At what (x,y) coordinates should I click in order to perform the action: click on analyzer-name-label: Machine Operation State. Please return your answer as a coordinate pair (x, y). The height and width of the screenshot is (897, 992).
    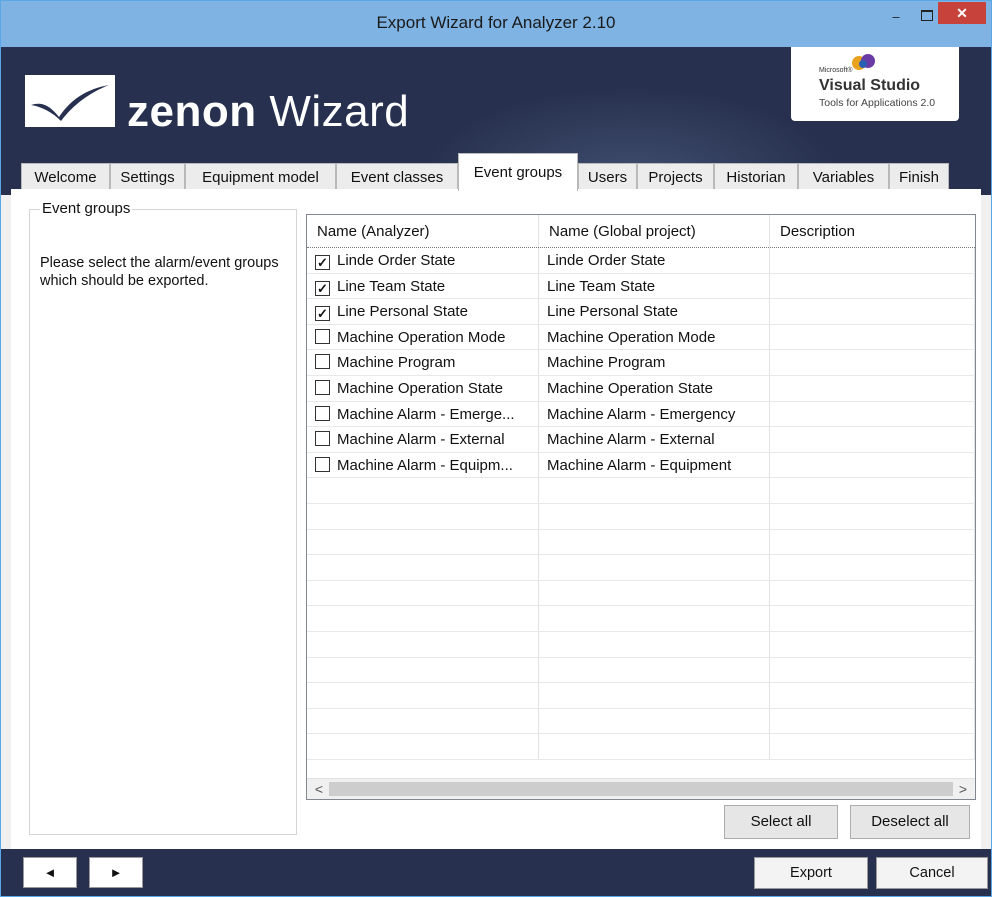
    Looking at the image, I should click on (420, 388).